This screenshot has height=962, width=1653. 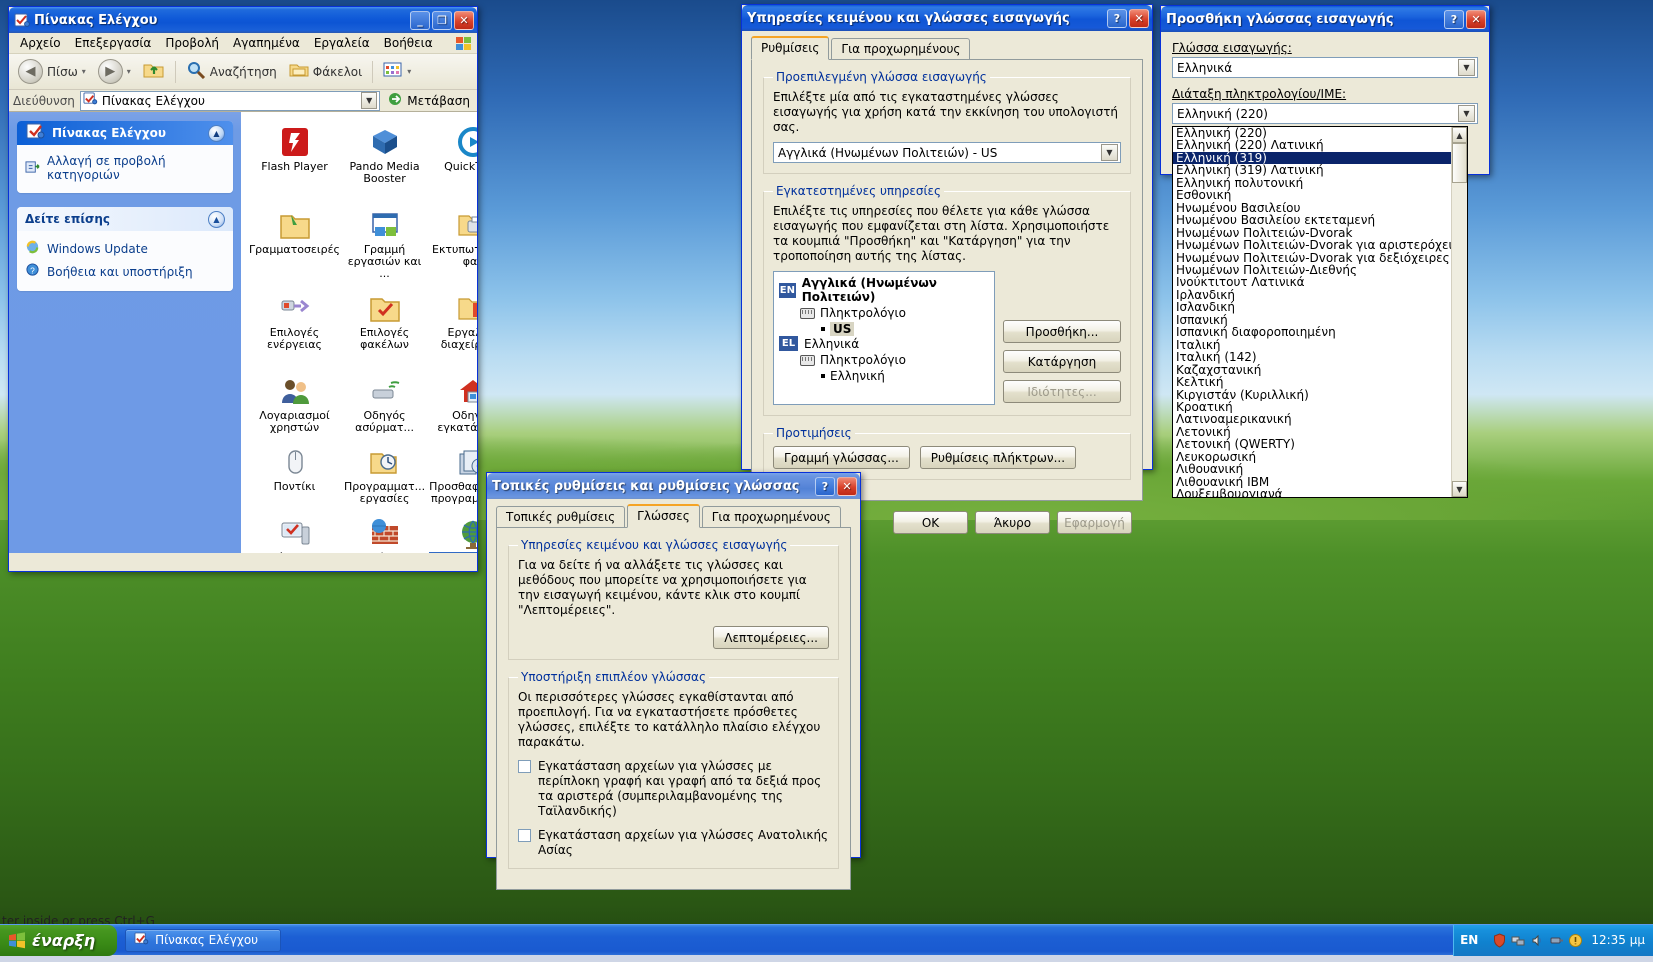 I want to click on dropdown-option: Εσθονική, so click(x=1312, y=195).